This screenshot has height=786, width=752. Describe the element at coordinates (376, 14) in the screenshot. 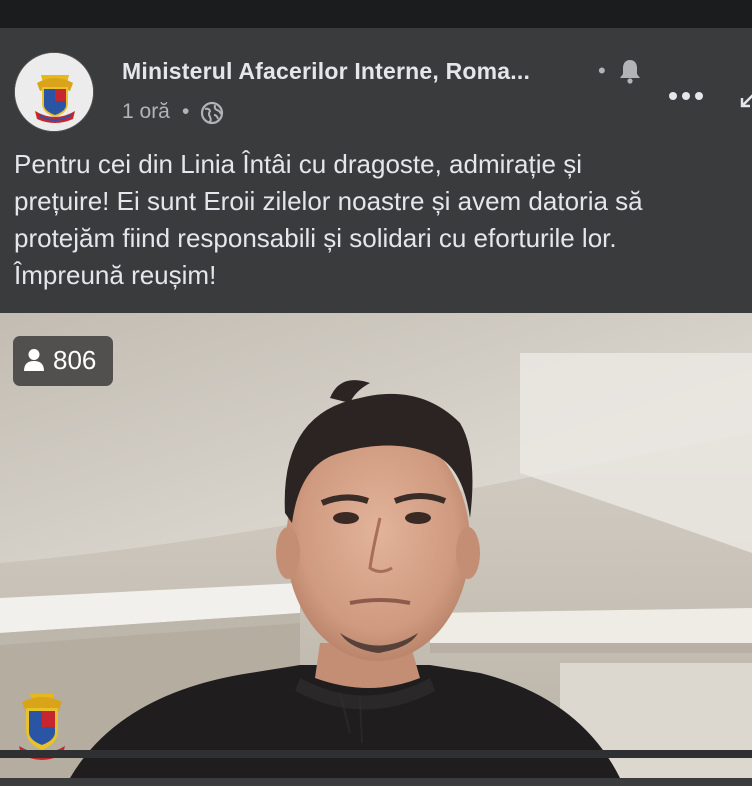

I see `top-bar` at that location.